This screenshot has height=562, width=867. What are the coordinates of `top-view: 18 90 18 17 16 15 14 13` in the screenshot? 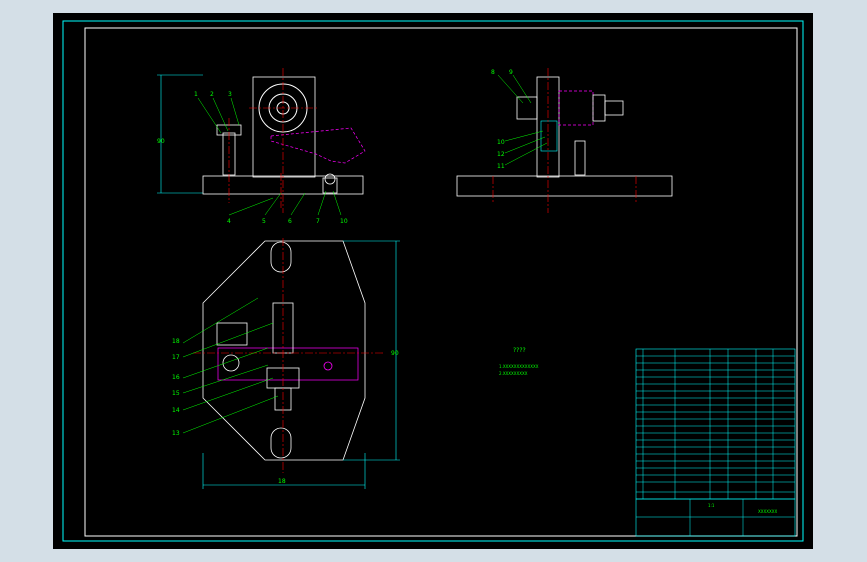 It's located at (286, 363).